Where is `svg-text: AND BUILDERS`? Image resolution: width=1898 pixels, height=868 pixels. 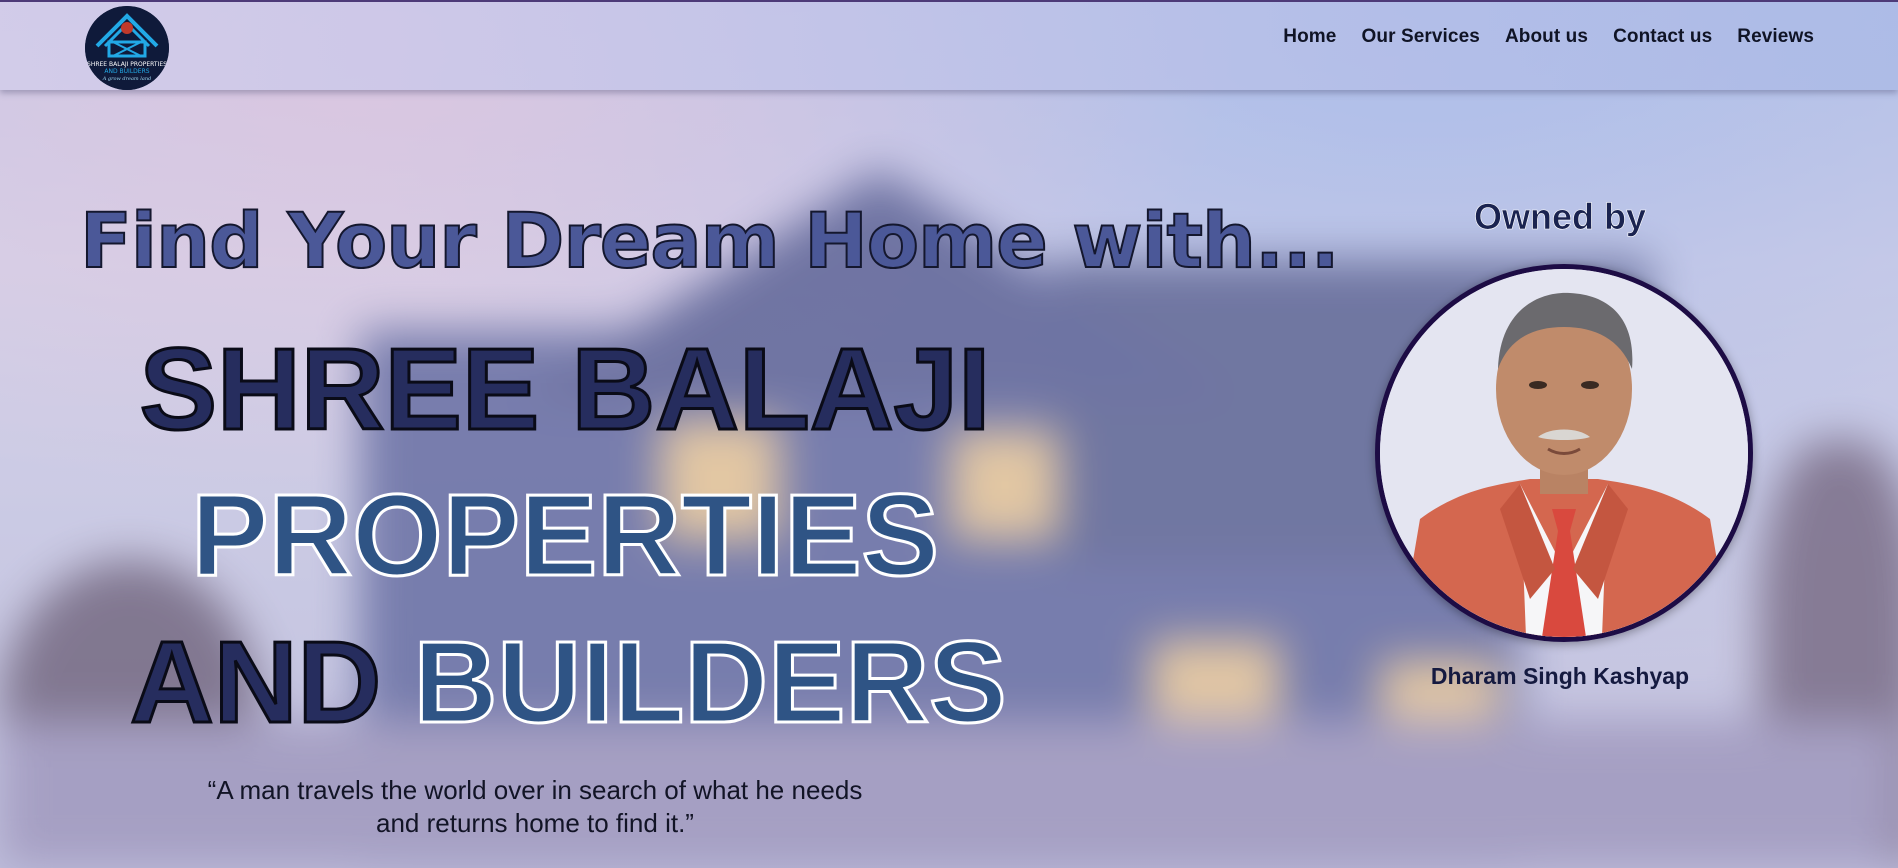
svg-text: AND BUILDERS is located at coordinates (126, 71).